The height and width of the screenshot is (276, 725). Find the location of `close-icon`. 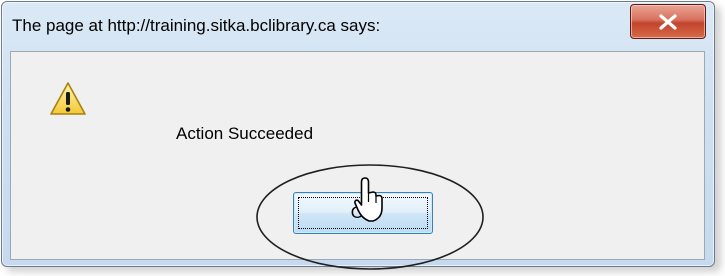

close-icon is located at coordinates (668, 22).